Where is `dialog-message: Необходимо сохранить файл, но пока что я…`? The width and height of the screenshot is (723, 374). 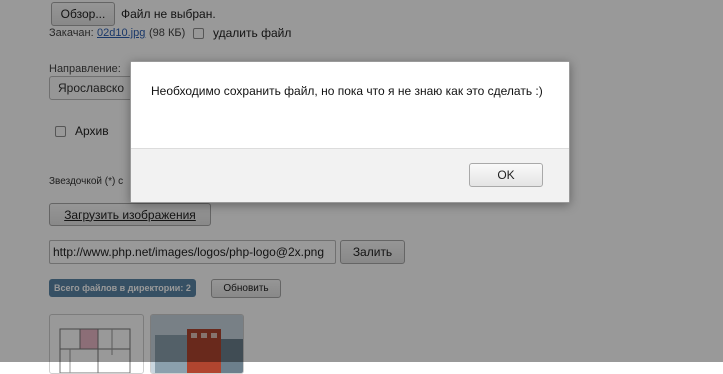
dialog-message: Необходимо сохранить файл, но пока что я… is located at coordinates (347, 91).